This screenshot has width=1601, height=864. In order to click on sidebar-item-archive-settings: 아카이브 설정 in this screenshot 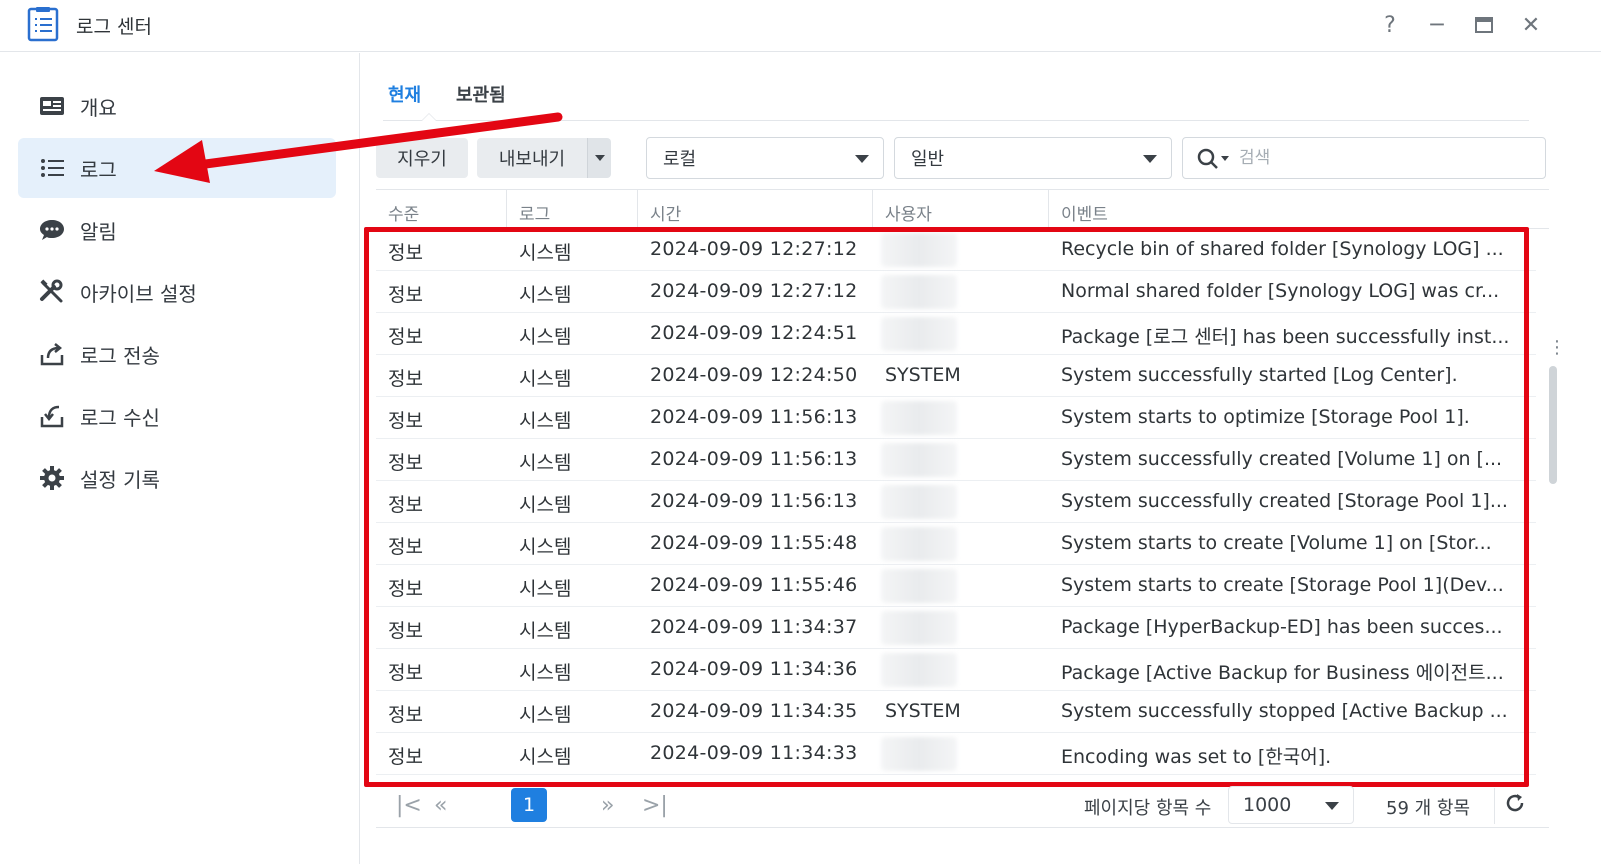, I will do `click(177, 292)`.